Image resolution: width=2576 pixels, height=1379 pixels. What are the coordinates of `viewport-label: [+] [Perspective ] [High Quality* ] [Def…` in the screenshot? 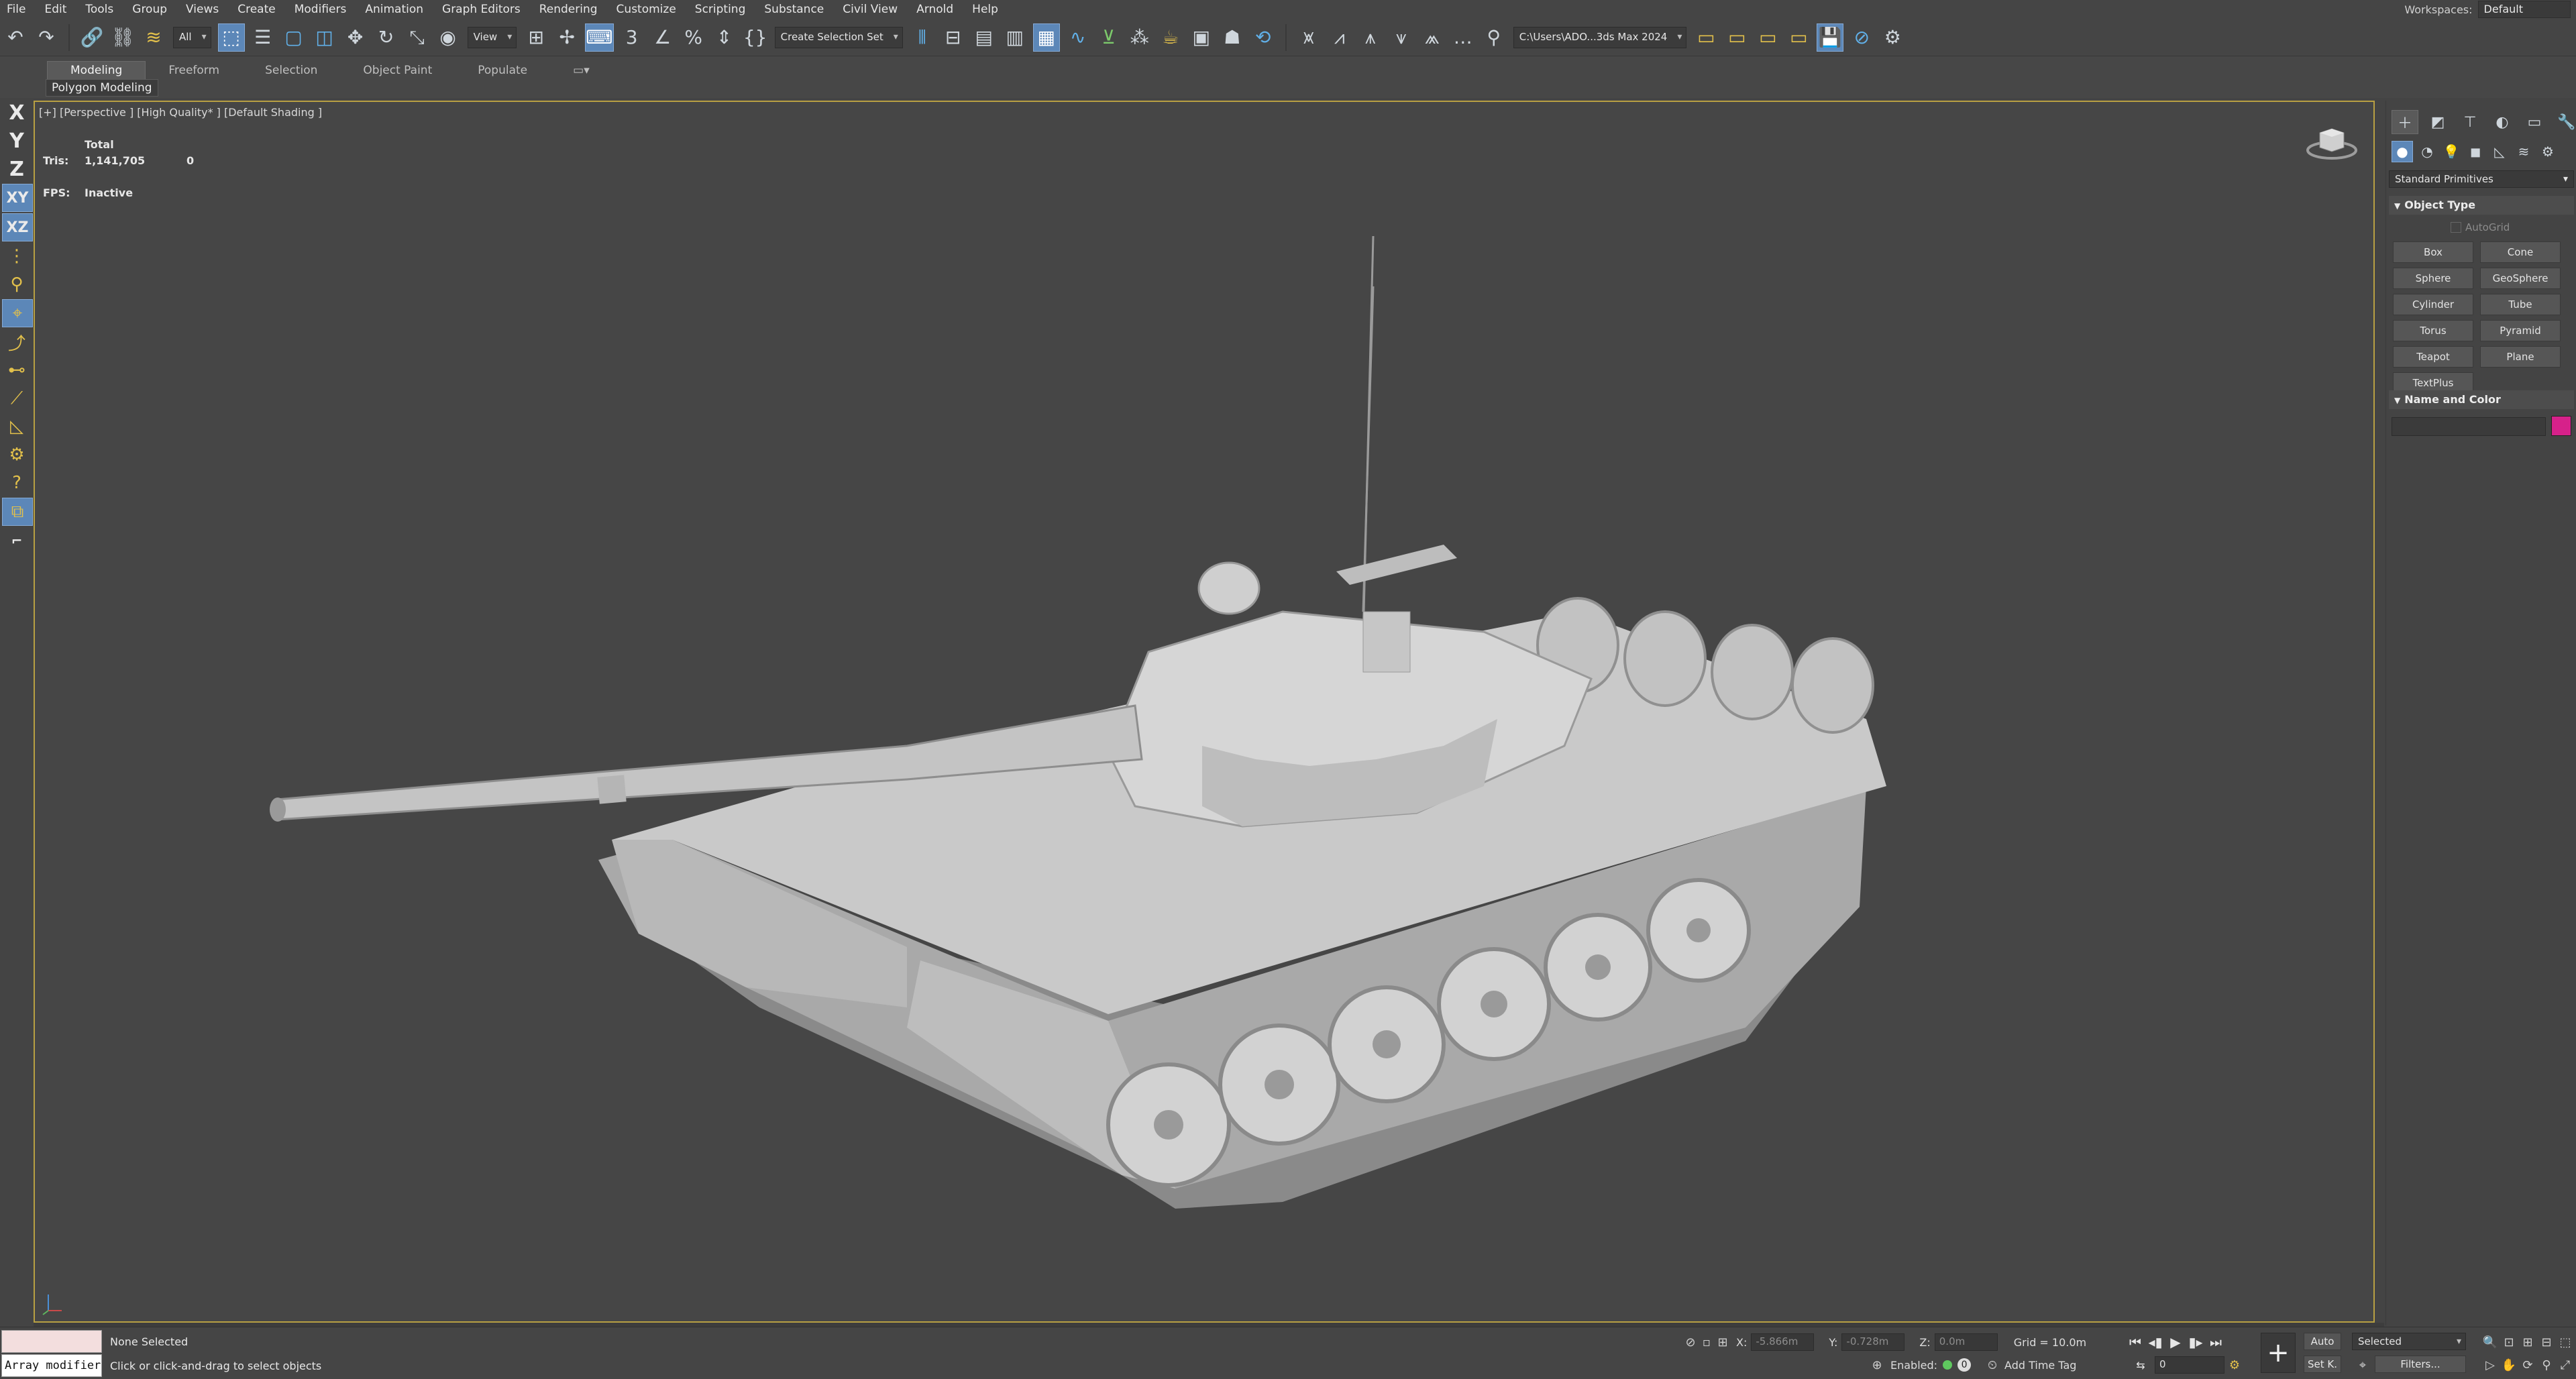 It's located at (180, 112).